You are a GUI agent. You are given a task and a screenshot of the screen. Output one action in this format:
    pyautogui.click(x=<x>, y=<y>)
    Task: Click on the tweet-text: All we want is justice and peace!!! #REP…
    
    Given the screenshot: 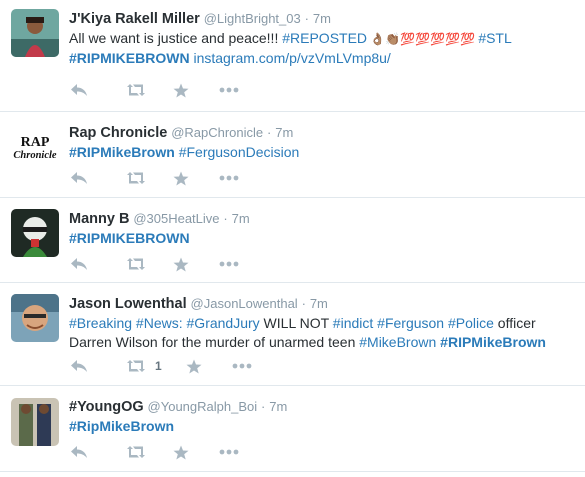 What is the action you would take?
    pyautogui.click(x=323, y=48)
    